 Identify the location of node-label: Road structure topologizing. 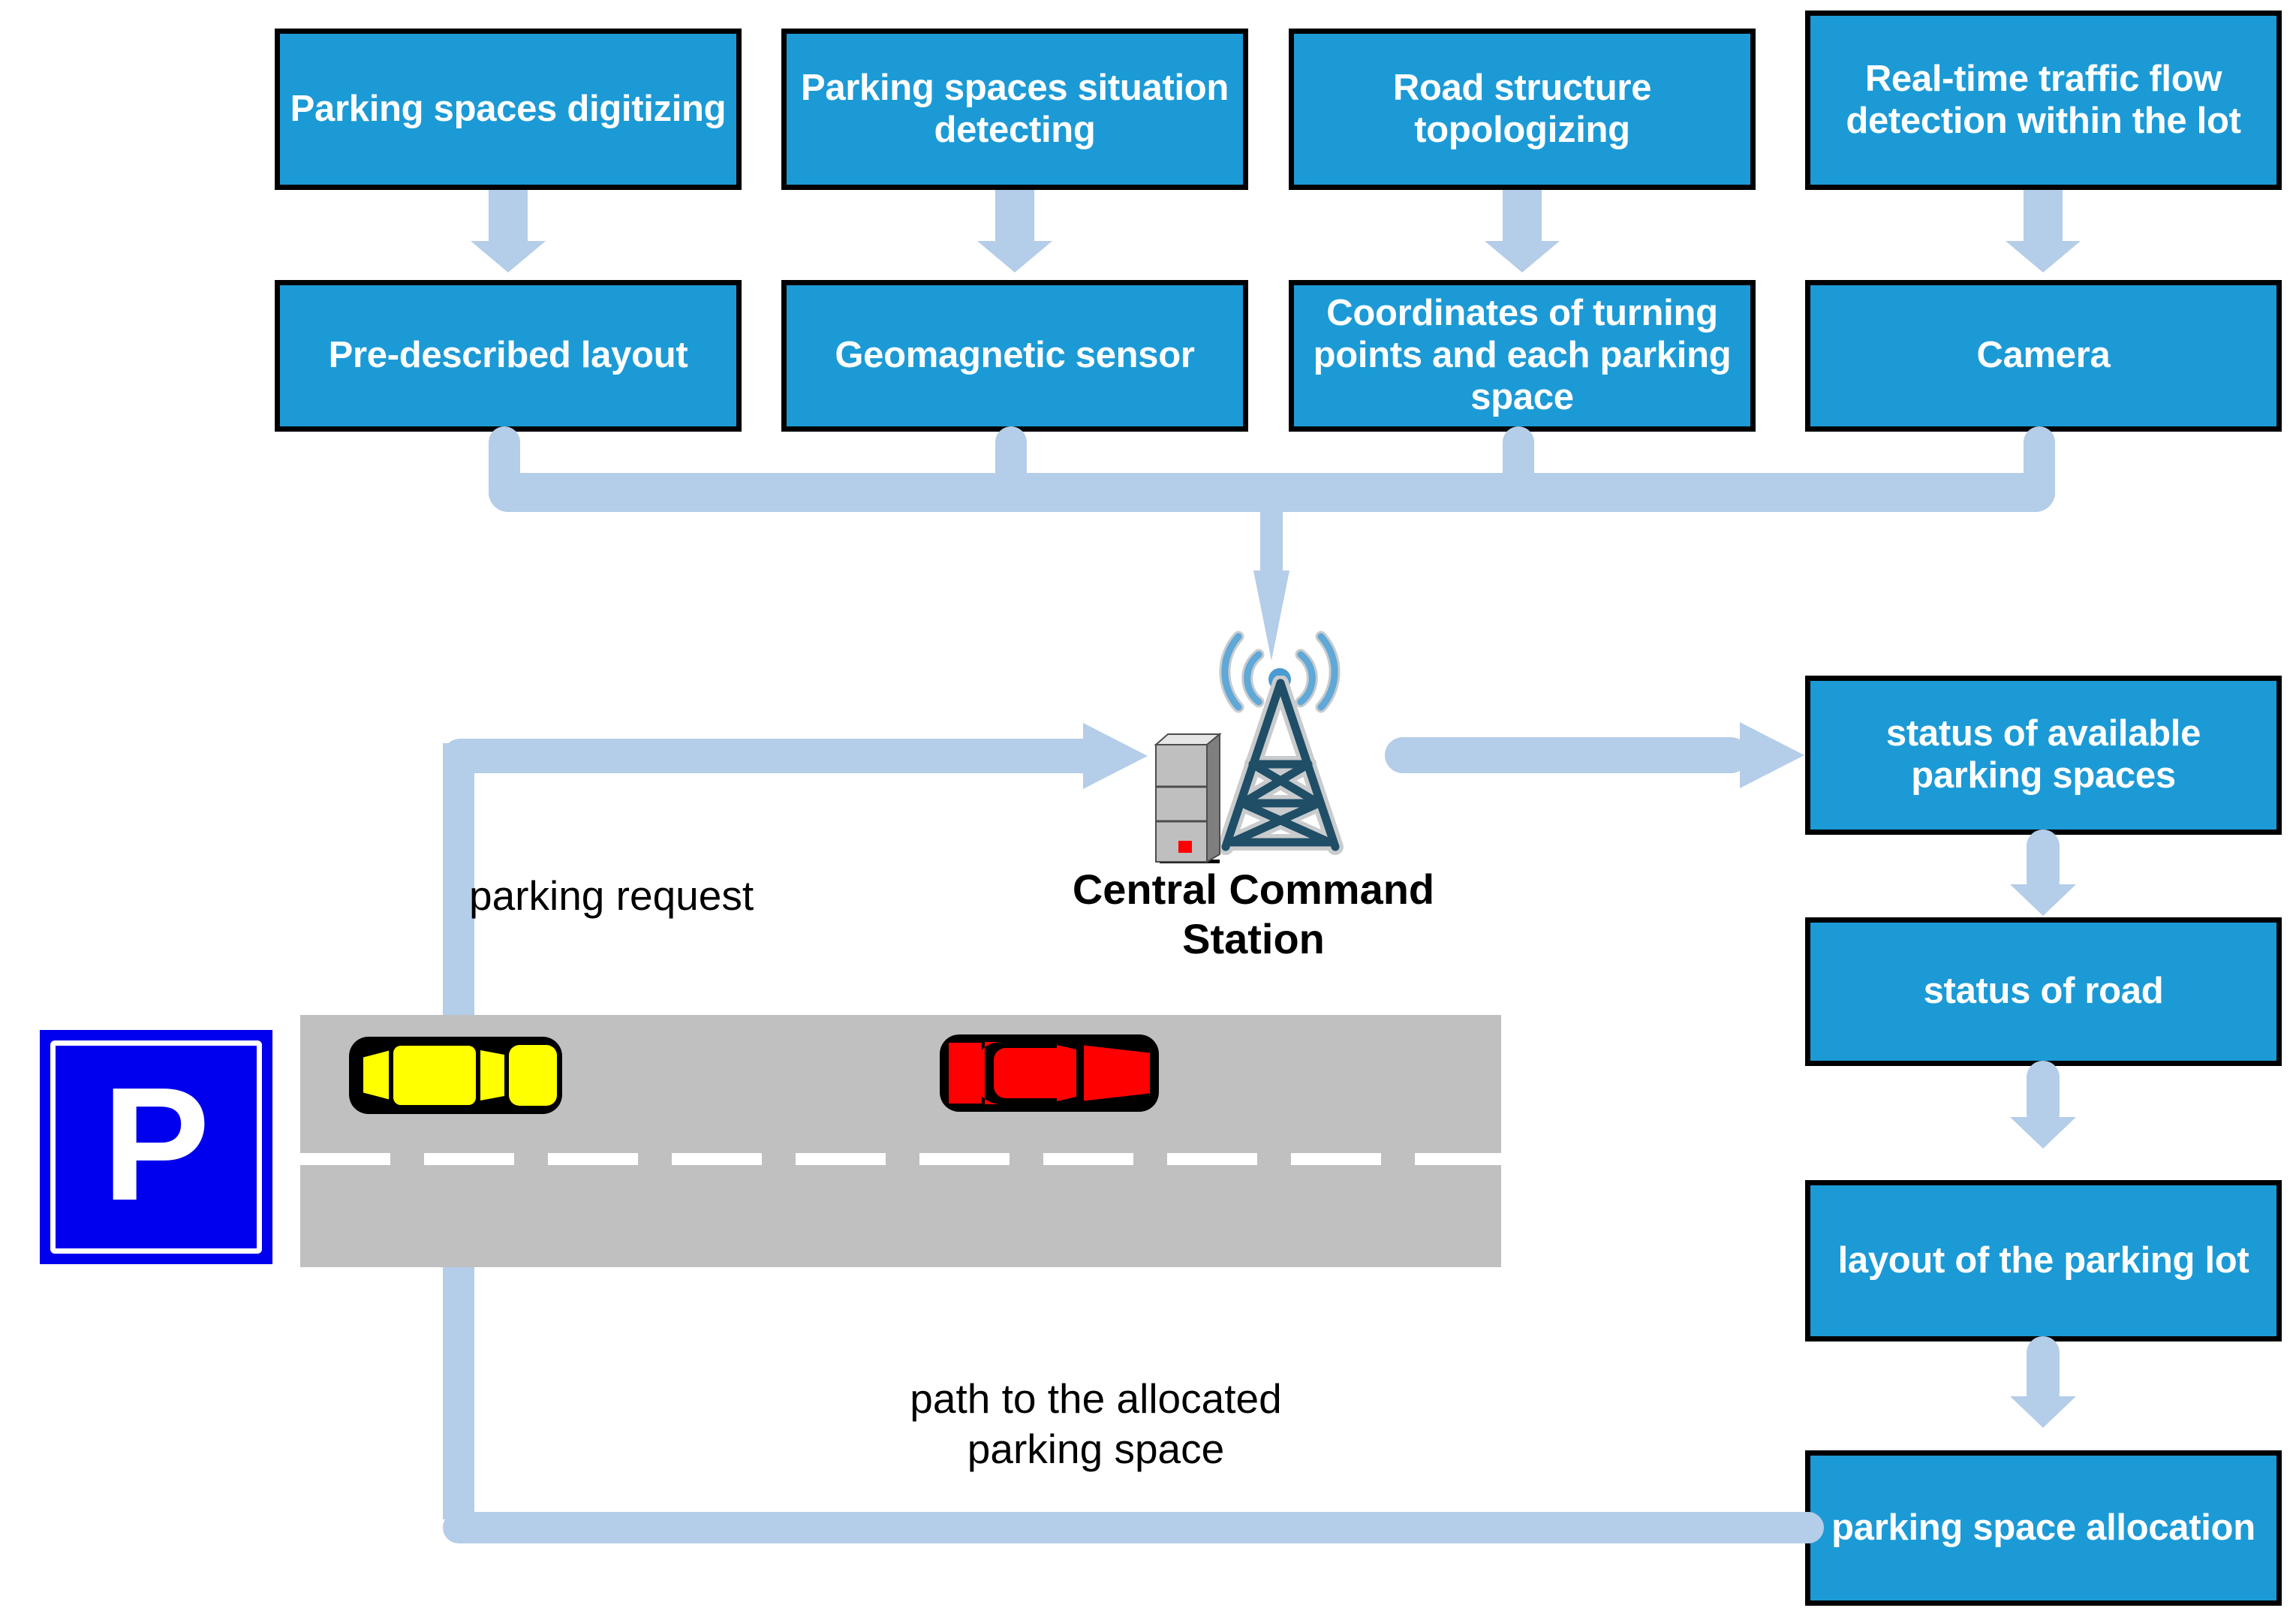
(1522, 108).